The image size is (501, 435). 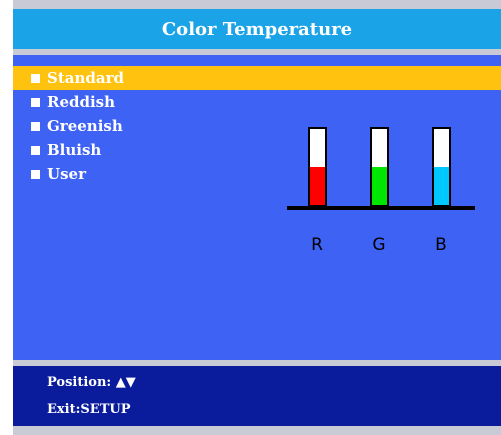 What do you see at coordinates (317, 186) in the screenshot?
I see `red-level-fill` at bounding box center [317, 186].